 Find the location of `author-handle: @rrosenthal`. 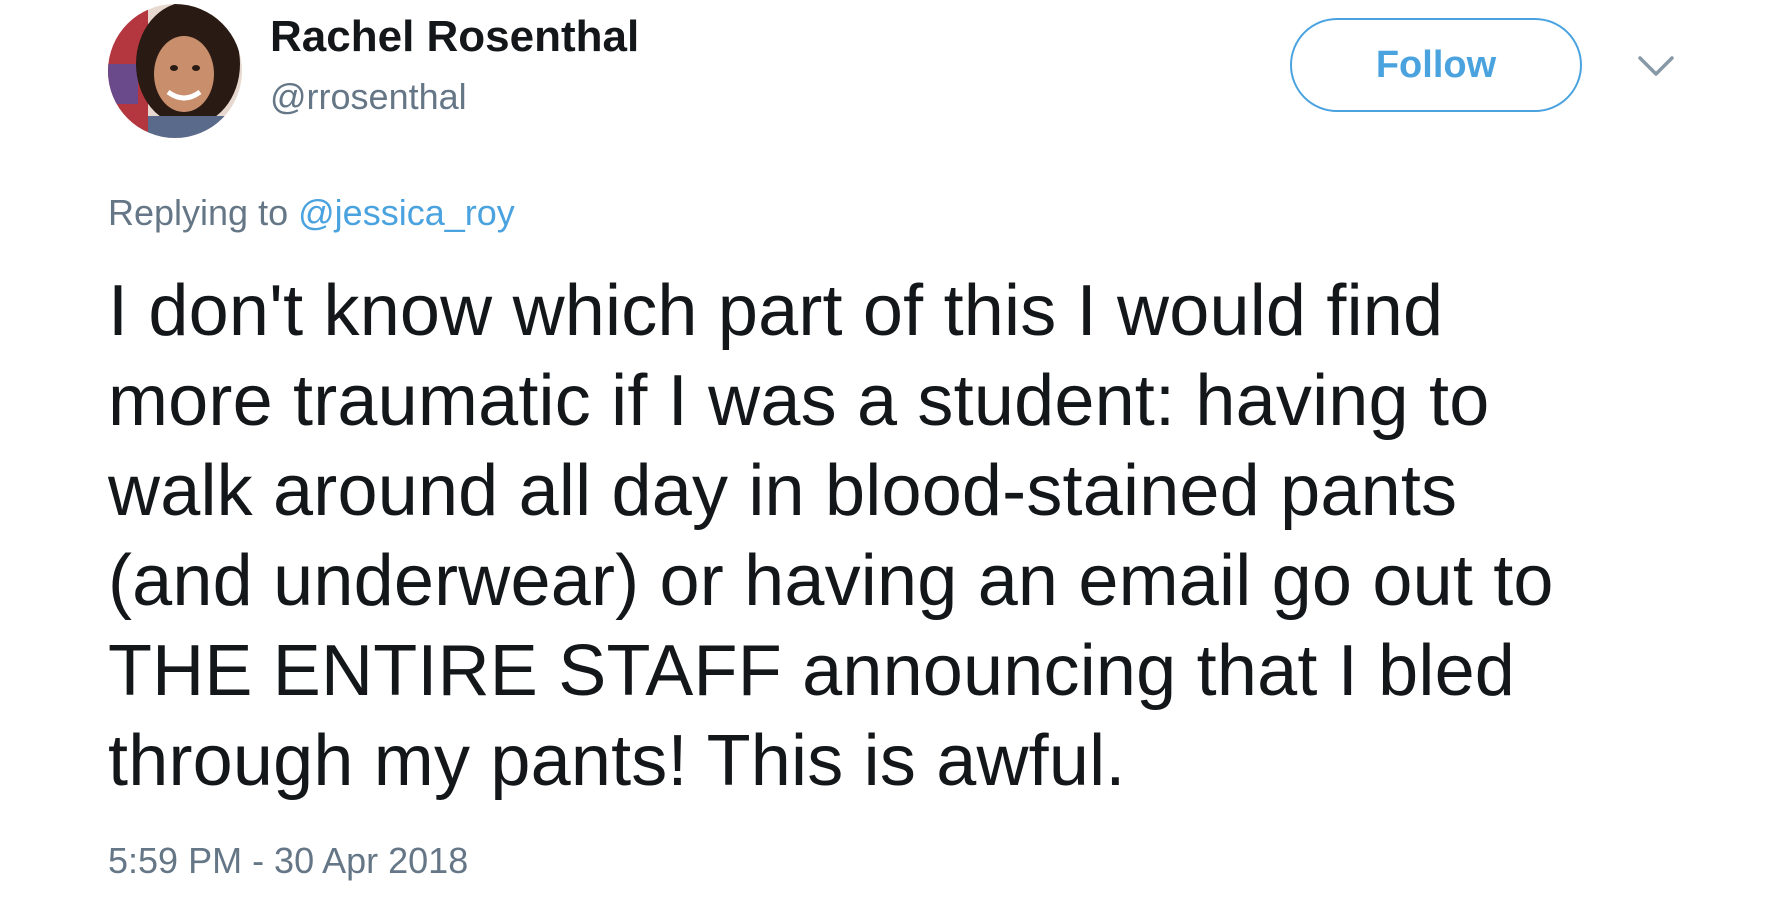

author-handle: @rrosenthal is located at coordinates (368, 97).